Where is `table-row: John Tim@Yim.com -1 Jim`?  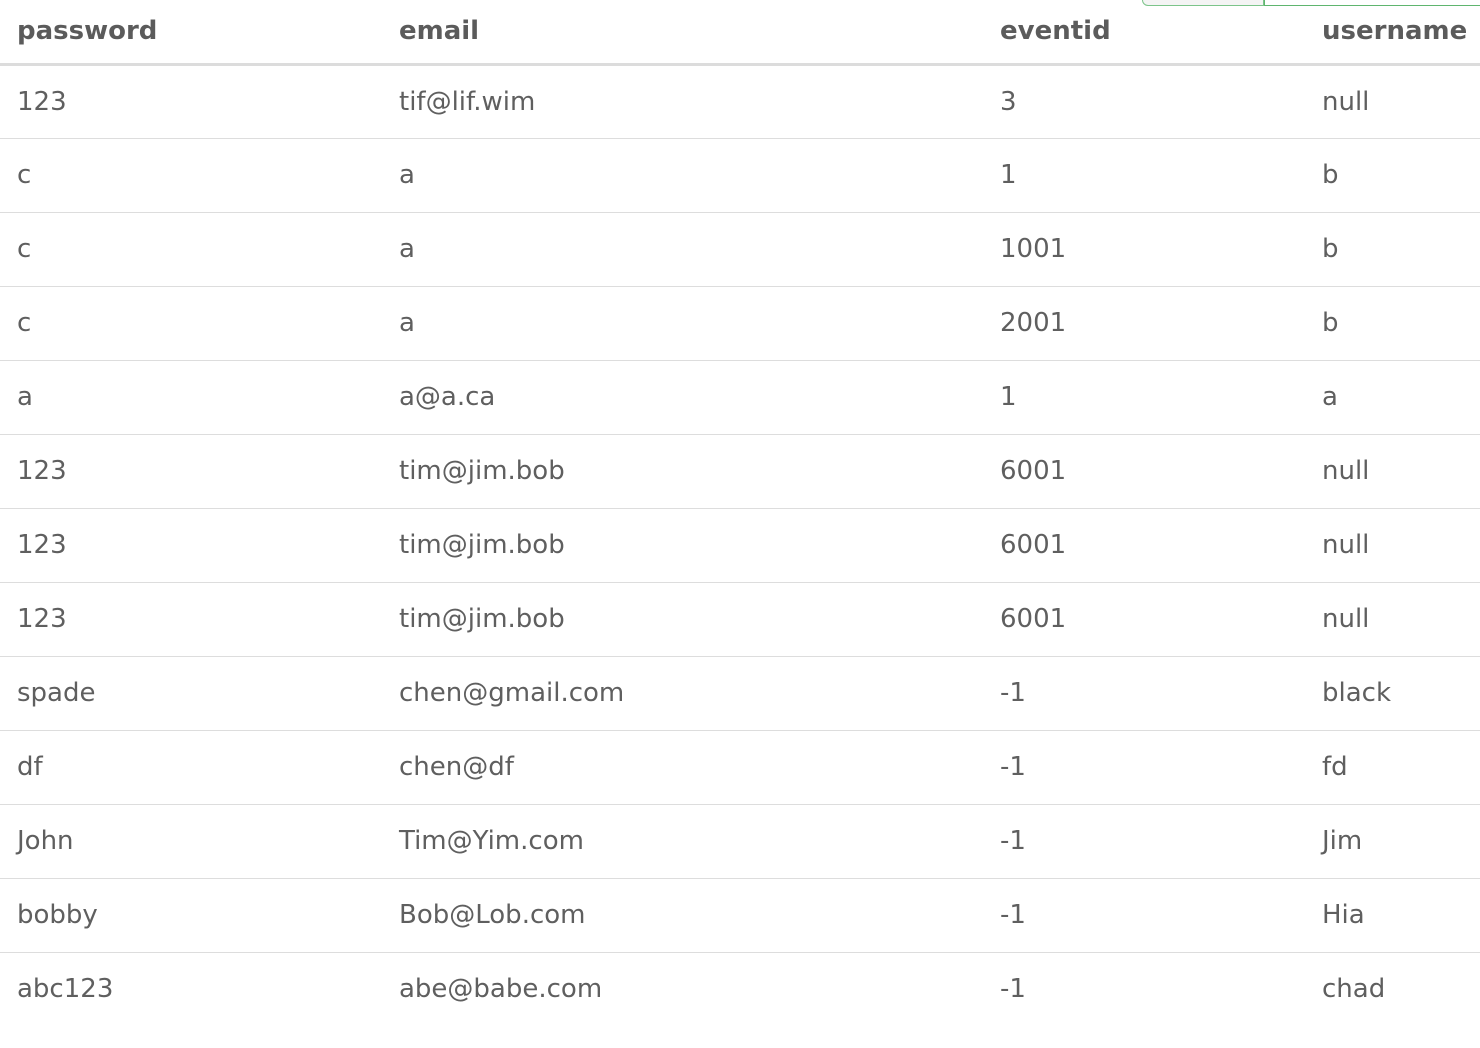
table-row: John Tim@Yim.com -1 Jim is located at coordinates (740, 841).